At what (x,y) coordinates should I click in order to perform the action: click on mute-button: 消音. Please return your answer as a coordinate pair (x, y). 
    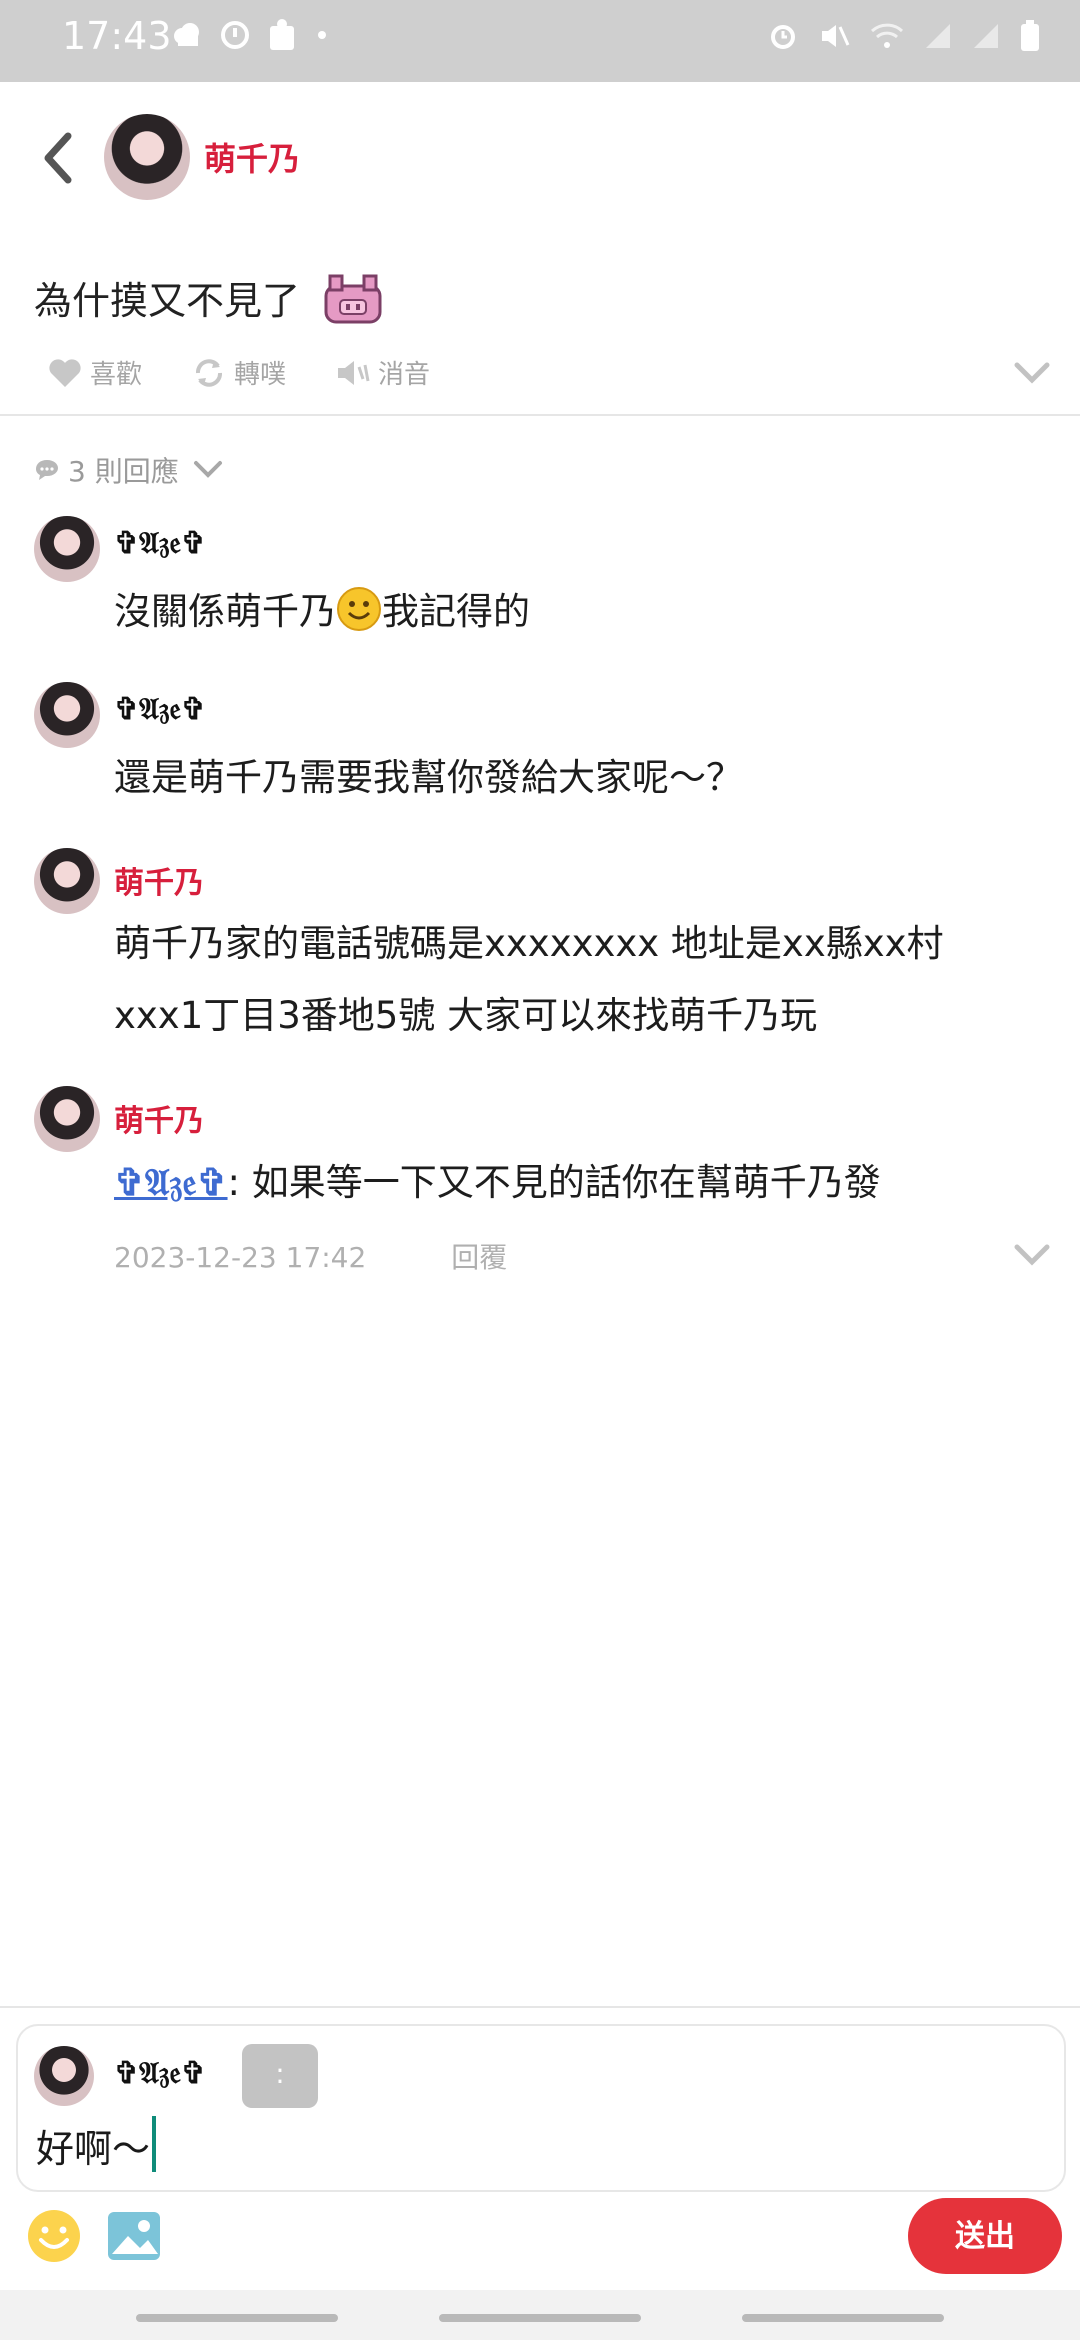
    Looking at the image, I should click on (383, 372).